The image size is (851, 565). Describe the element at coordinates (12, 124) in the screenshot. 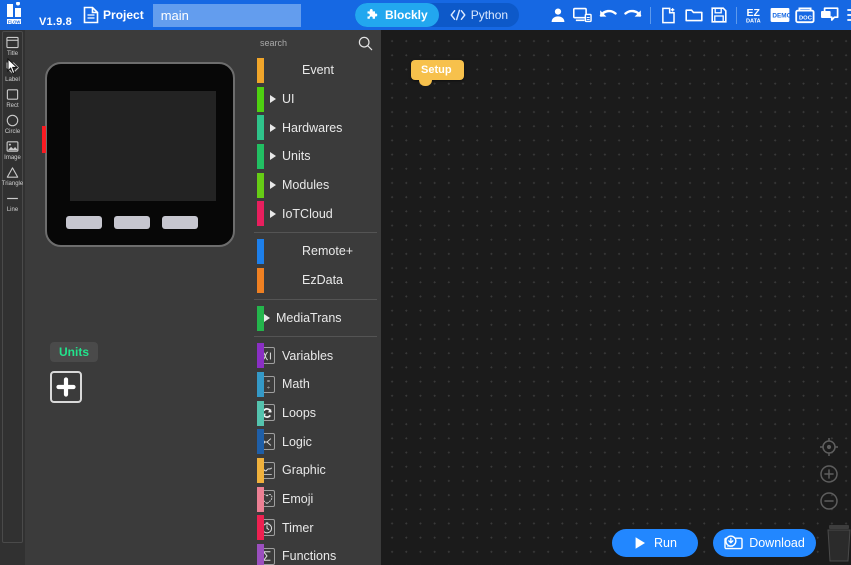

I see `rail-item-circle: Circle` at that location.